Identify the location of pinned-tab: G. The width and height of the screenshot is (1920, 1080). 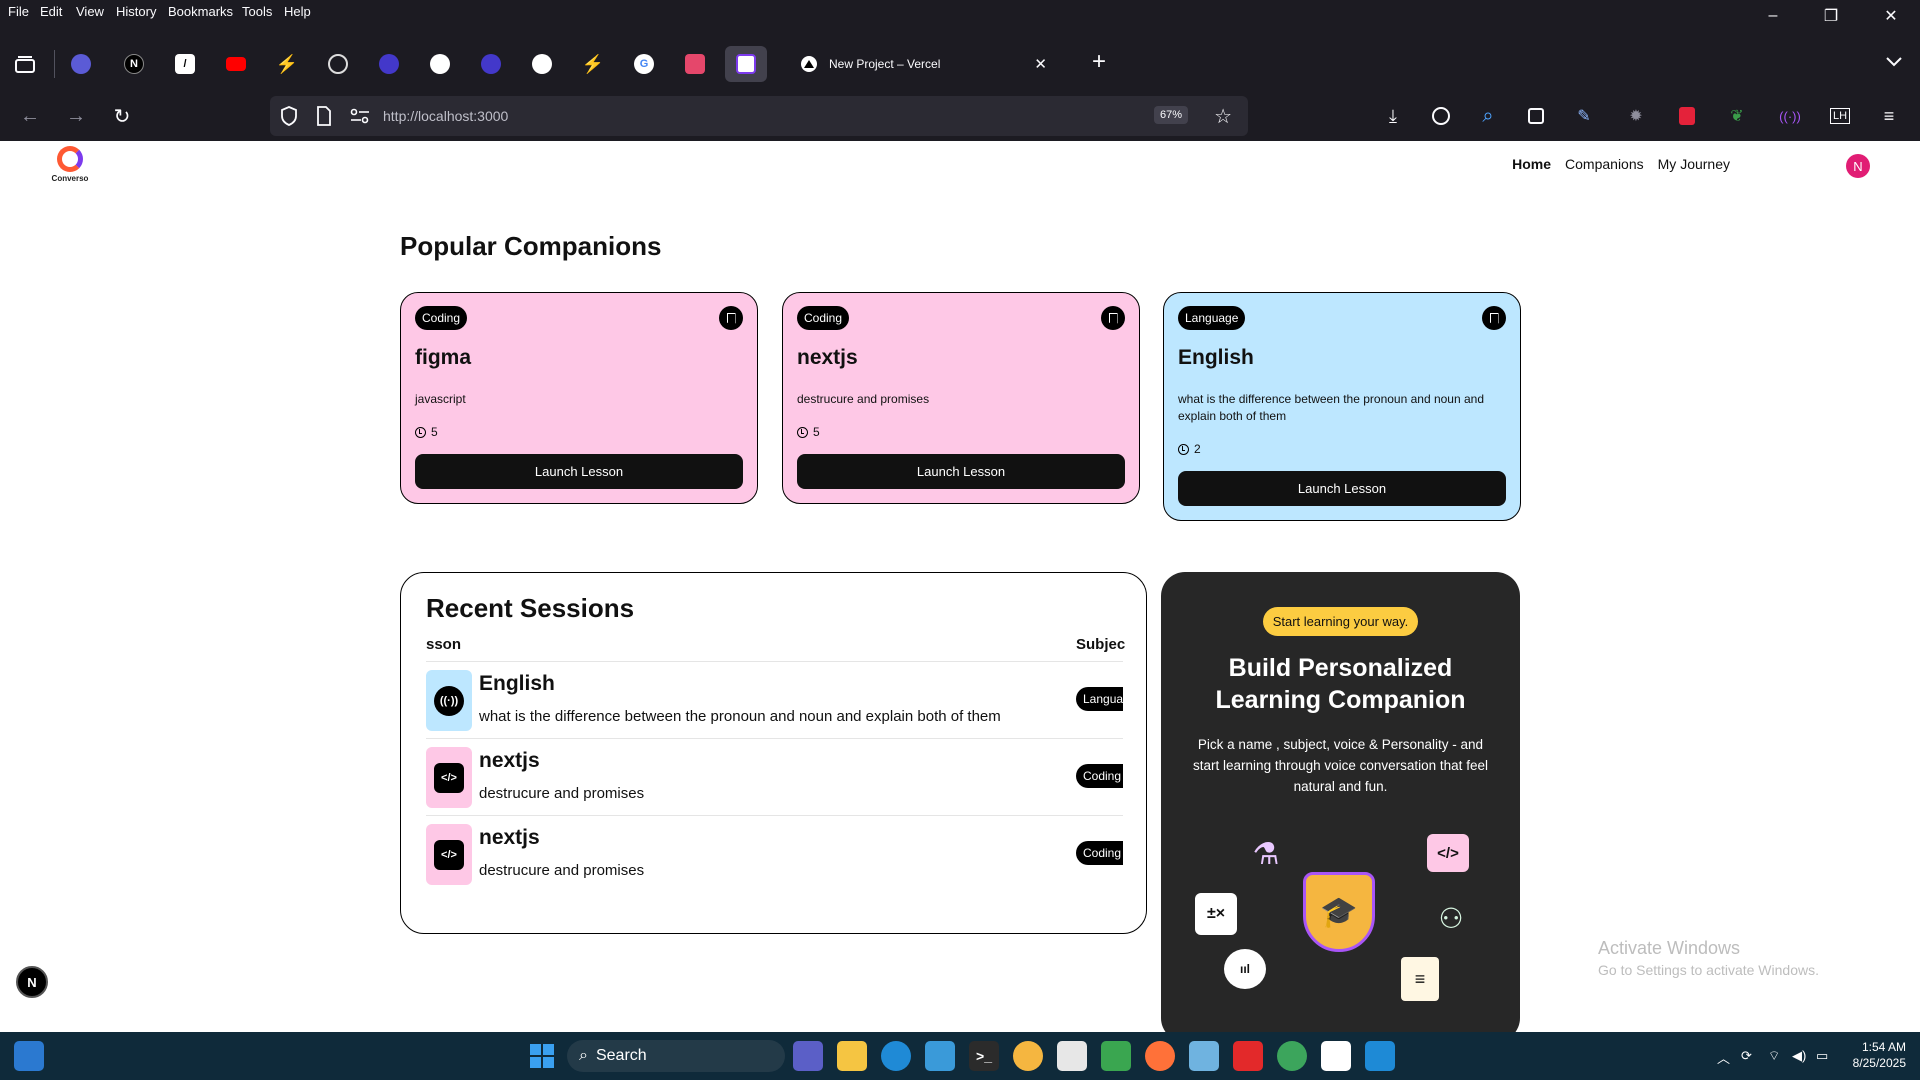
(644, 64).